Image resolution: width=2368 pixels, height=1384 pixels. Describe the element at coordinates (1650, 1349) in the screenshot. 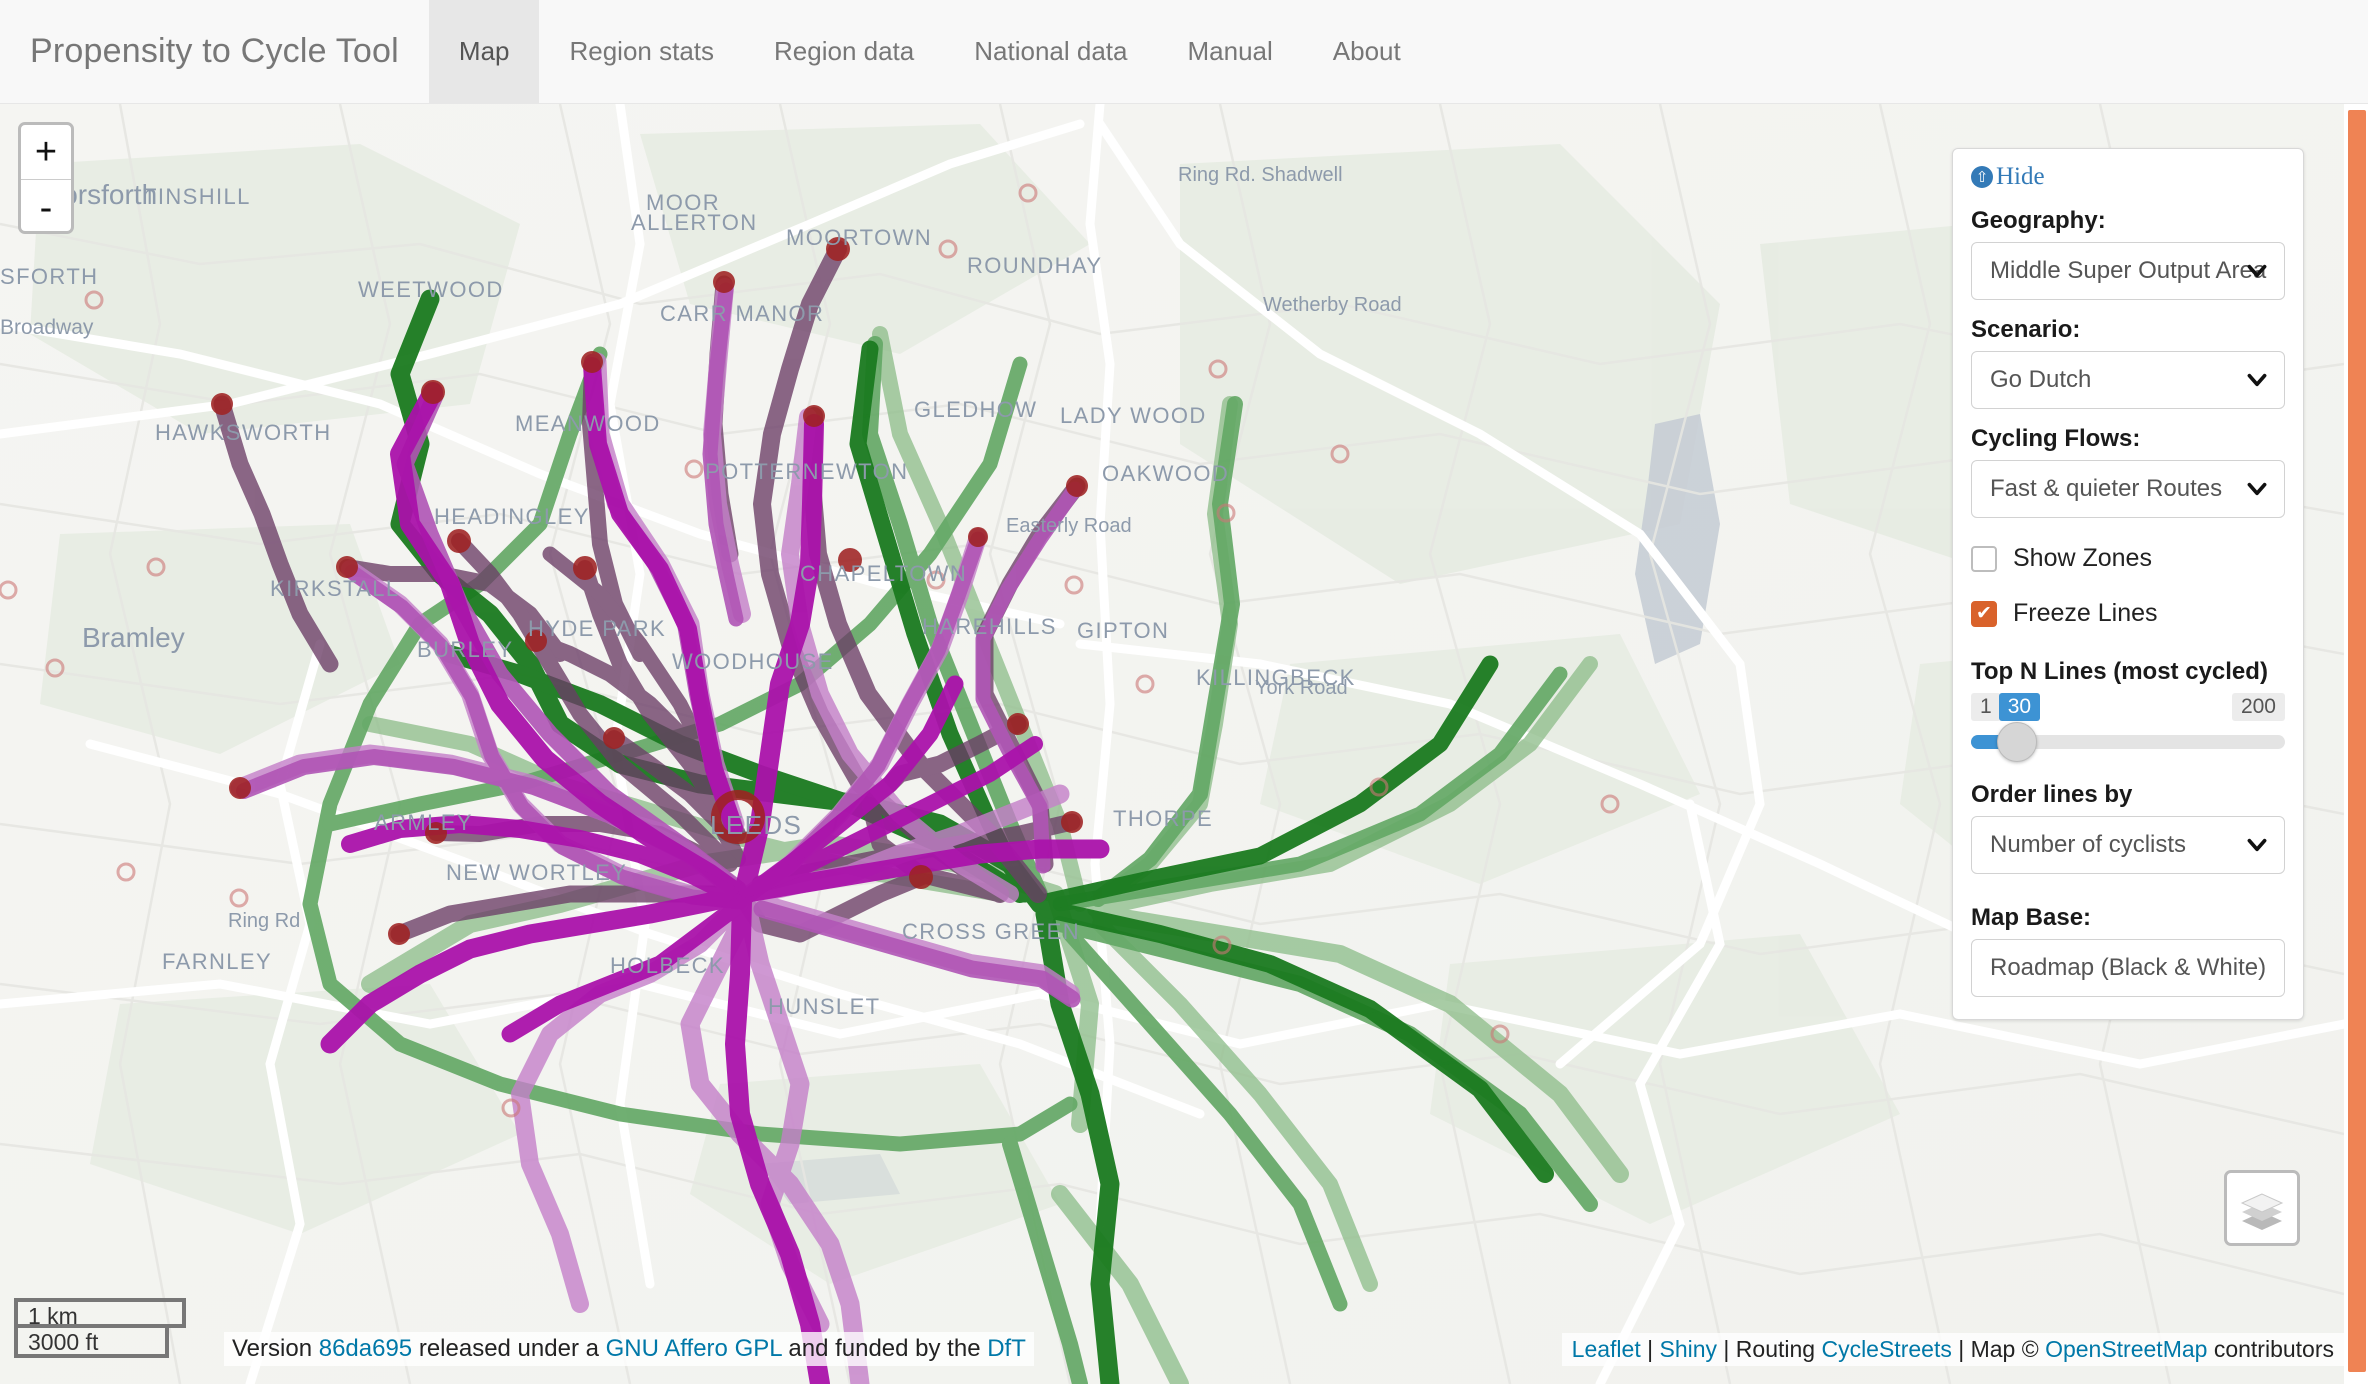

I see `attrib-sep-1: |` at that location.